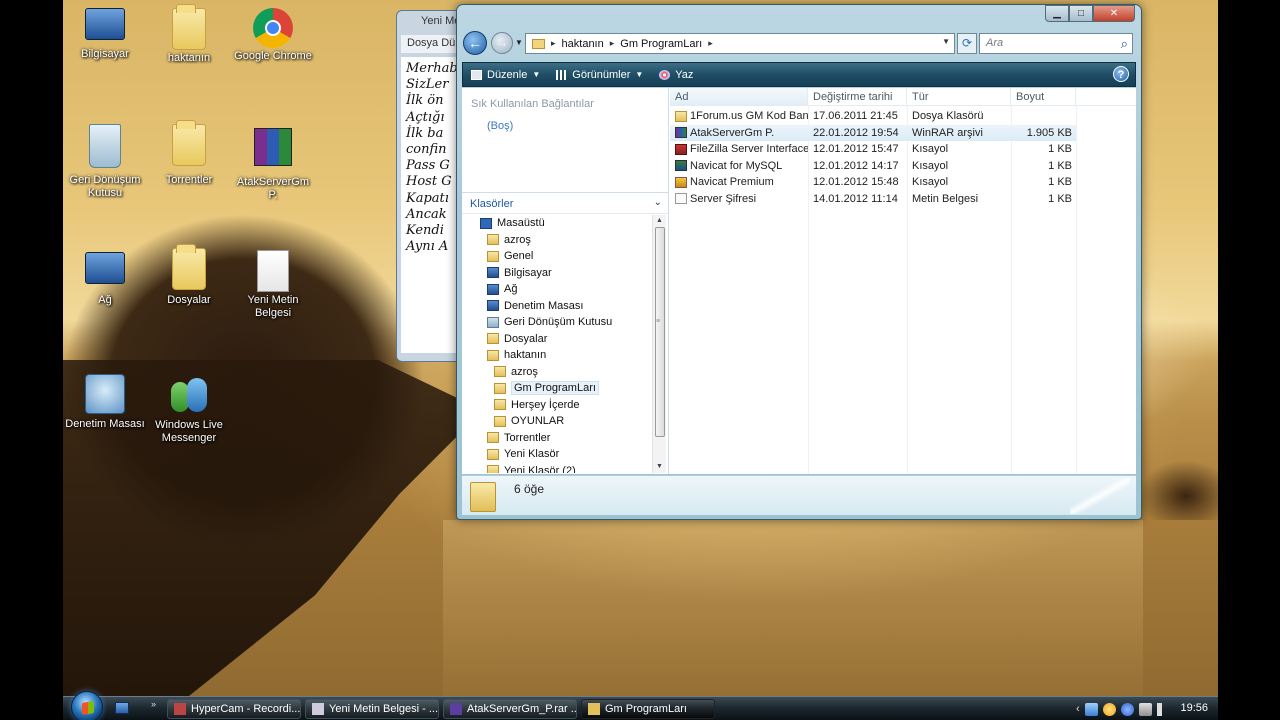 This screenshot has height=720, width=1280. I want to click on desktop-icon-label: Yeni Metin Belgesi, so click(273, 306).